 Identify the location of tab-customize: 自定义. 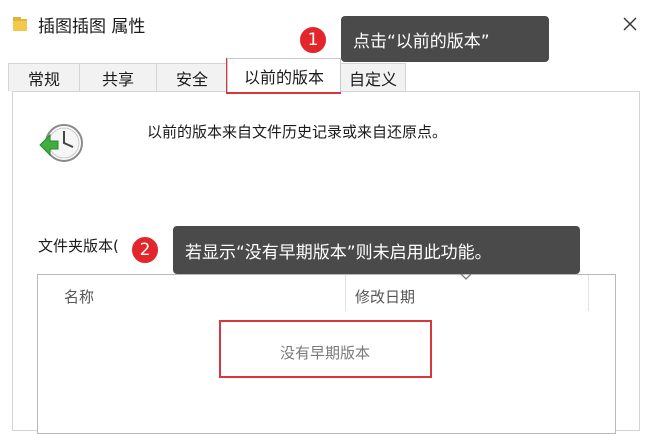
(373, 77).